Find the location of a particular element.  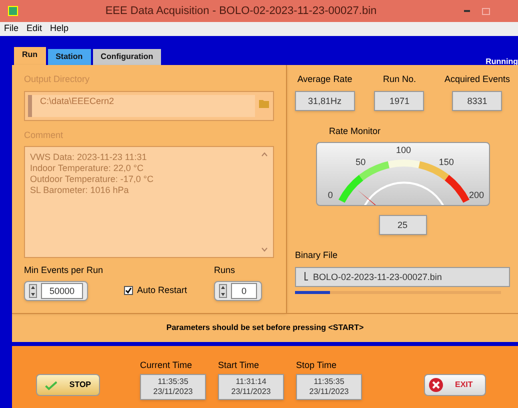

binary-file-field: BOLO-02-2023-11-23-00027.bin is located at coordinates (402, 276).